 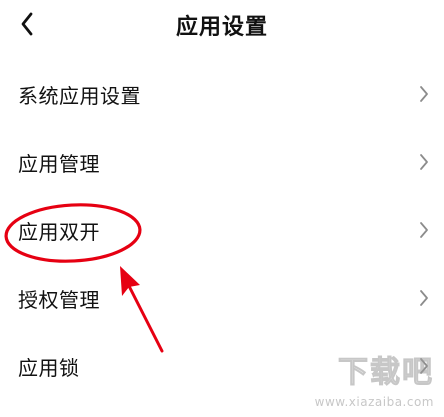 I want to click on list-item-label: 应用锁, so click(x=49, y=367).